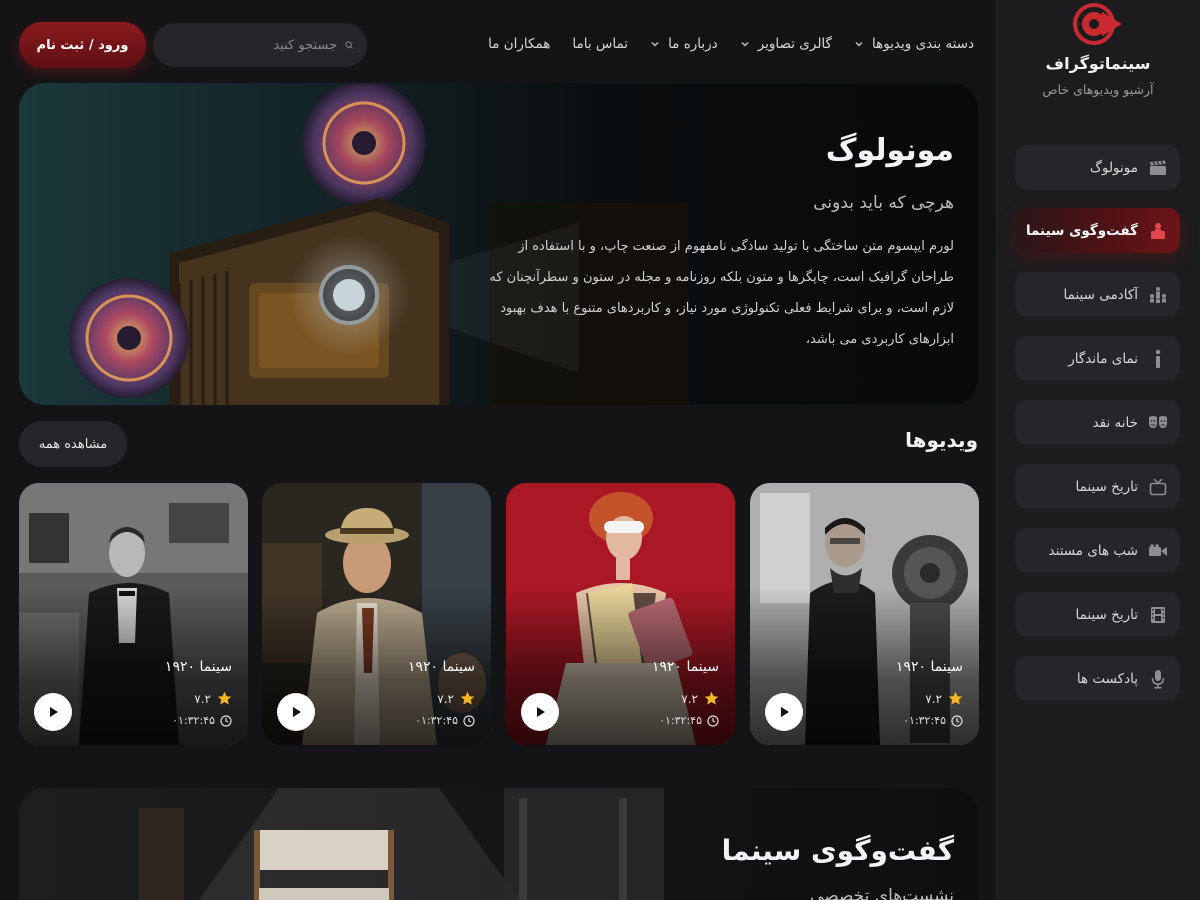 This screenshot has height=900, width=1200. What do you see at coordinates (889, 150) in the screenshot?
I see `hero-title: مونولوگ` at bounding box center [889, 150].